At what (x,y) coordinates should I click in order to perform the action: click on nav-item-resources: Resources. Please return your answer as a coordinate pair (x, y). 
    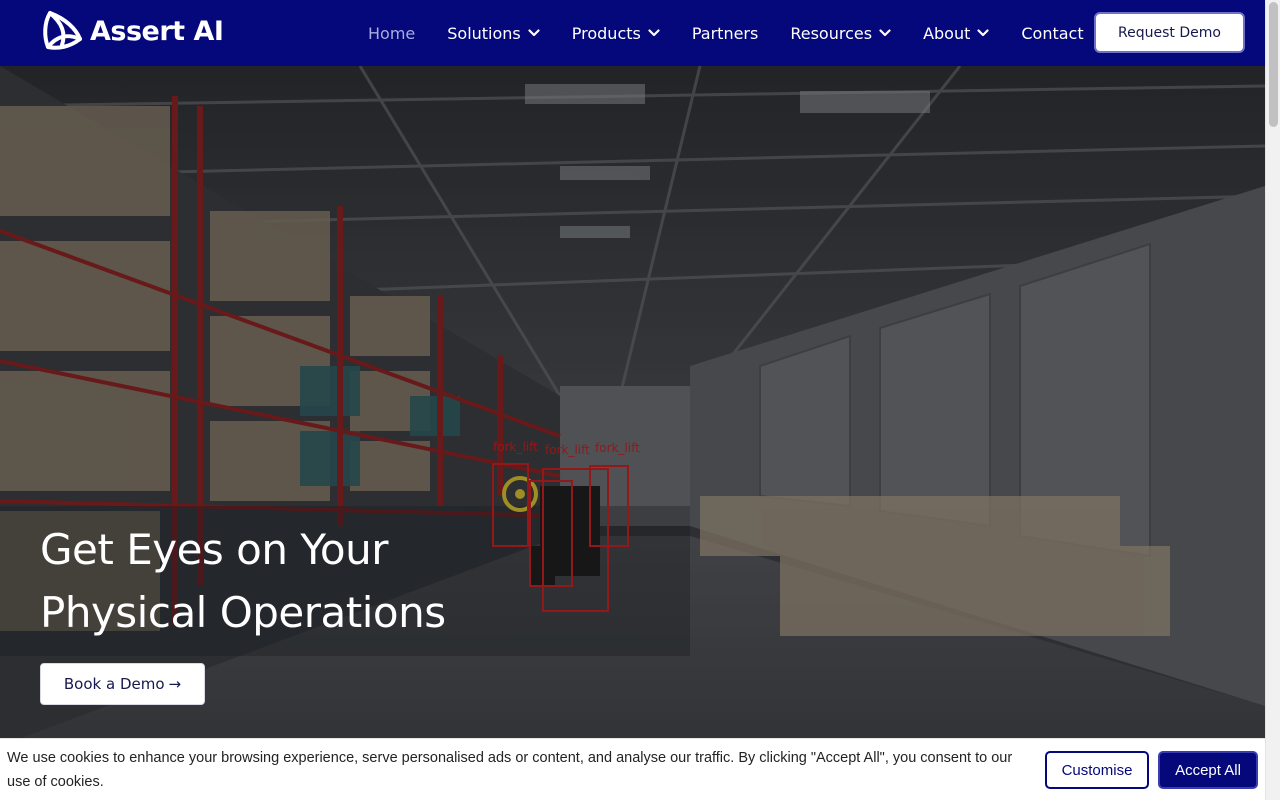
    Looking at the image, I should click on (840, 33).